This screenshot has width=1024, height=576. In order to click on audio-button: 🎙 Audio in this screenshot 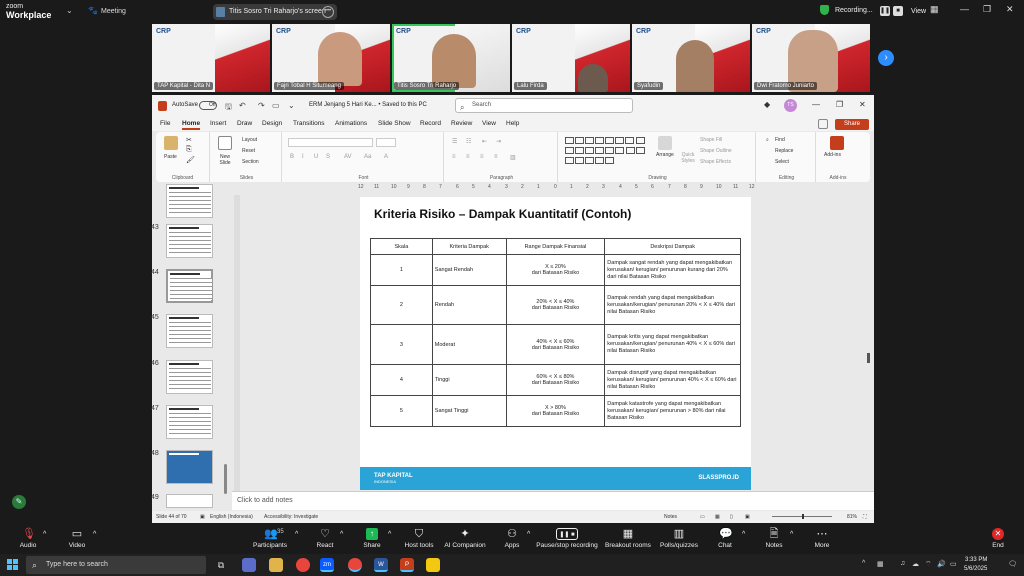, I will do `click(28, 538)`.